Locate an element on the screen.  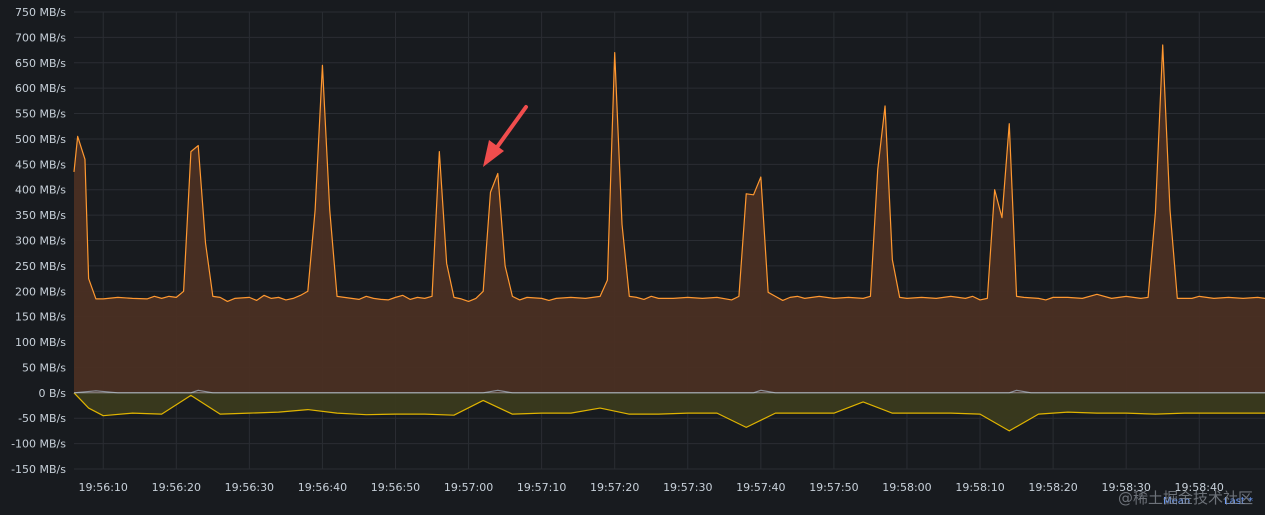
x-tick-label: 19:58:10 is located at coordinates (979, 487).